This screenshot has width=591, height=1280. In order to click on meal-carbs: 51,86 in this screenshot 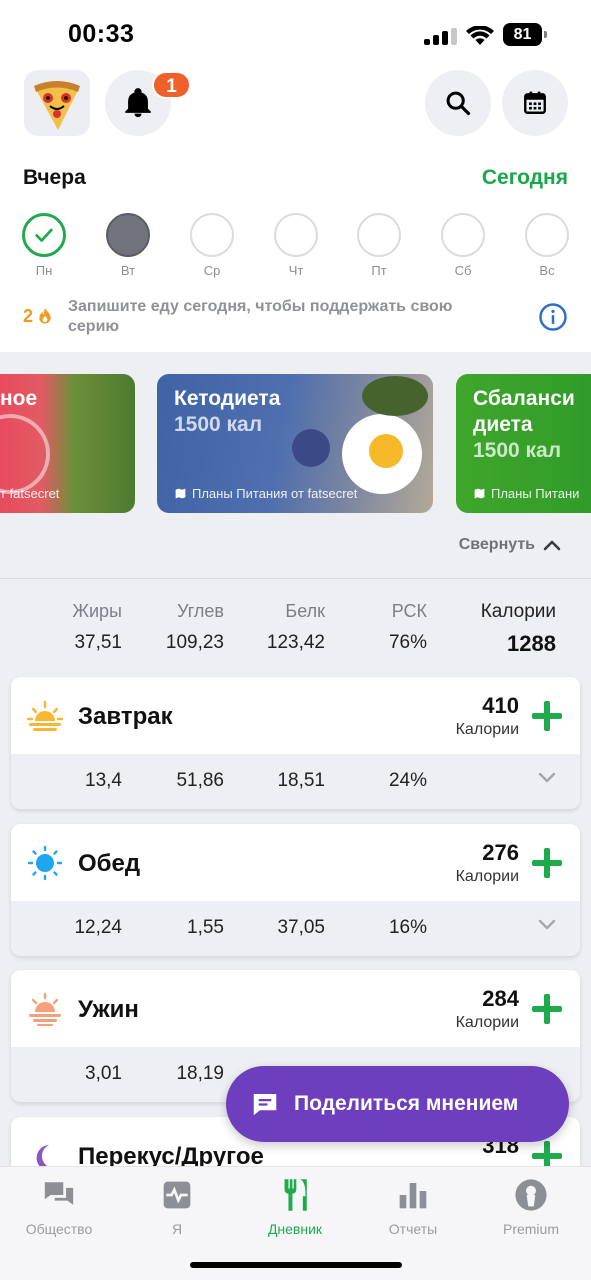, I will do `click(200, 780)`.